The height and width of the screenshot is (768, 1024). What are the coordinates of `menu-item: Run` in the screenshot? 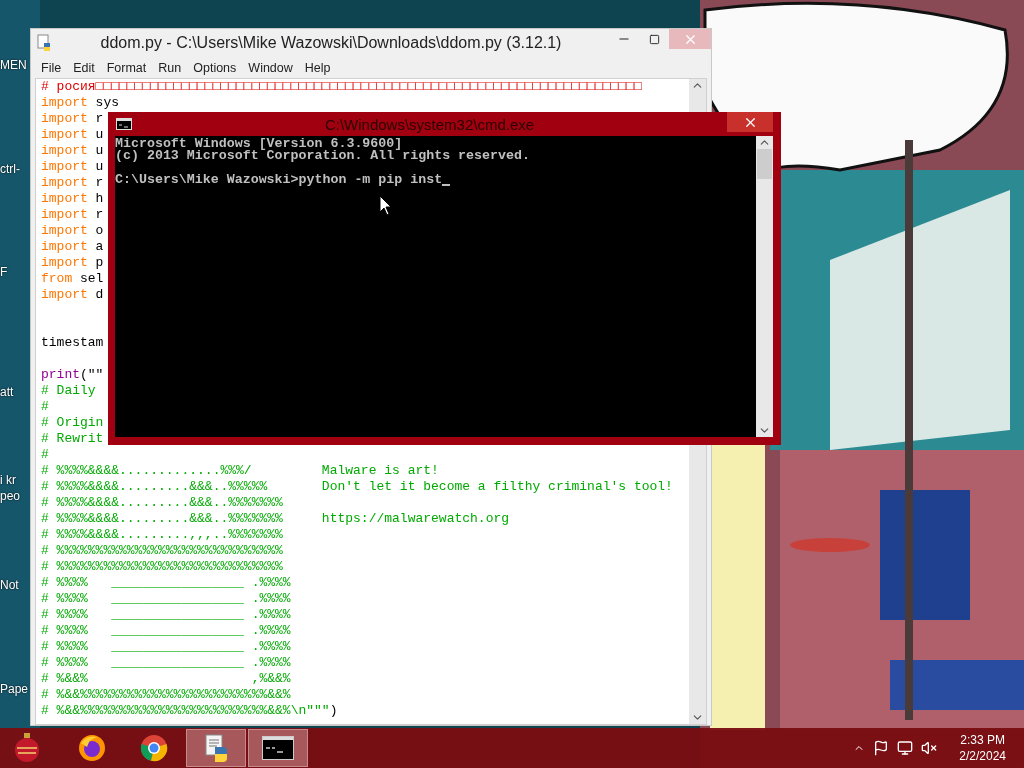 It's located at (170, 67).